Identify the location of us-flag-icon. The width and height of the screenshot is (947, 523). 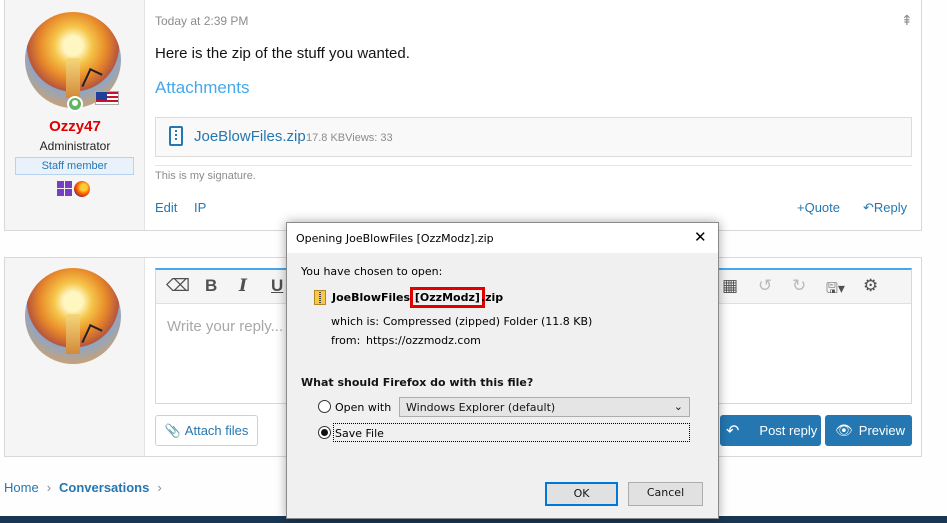
(107, 98).